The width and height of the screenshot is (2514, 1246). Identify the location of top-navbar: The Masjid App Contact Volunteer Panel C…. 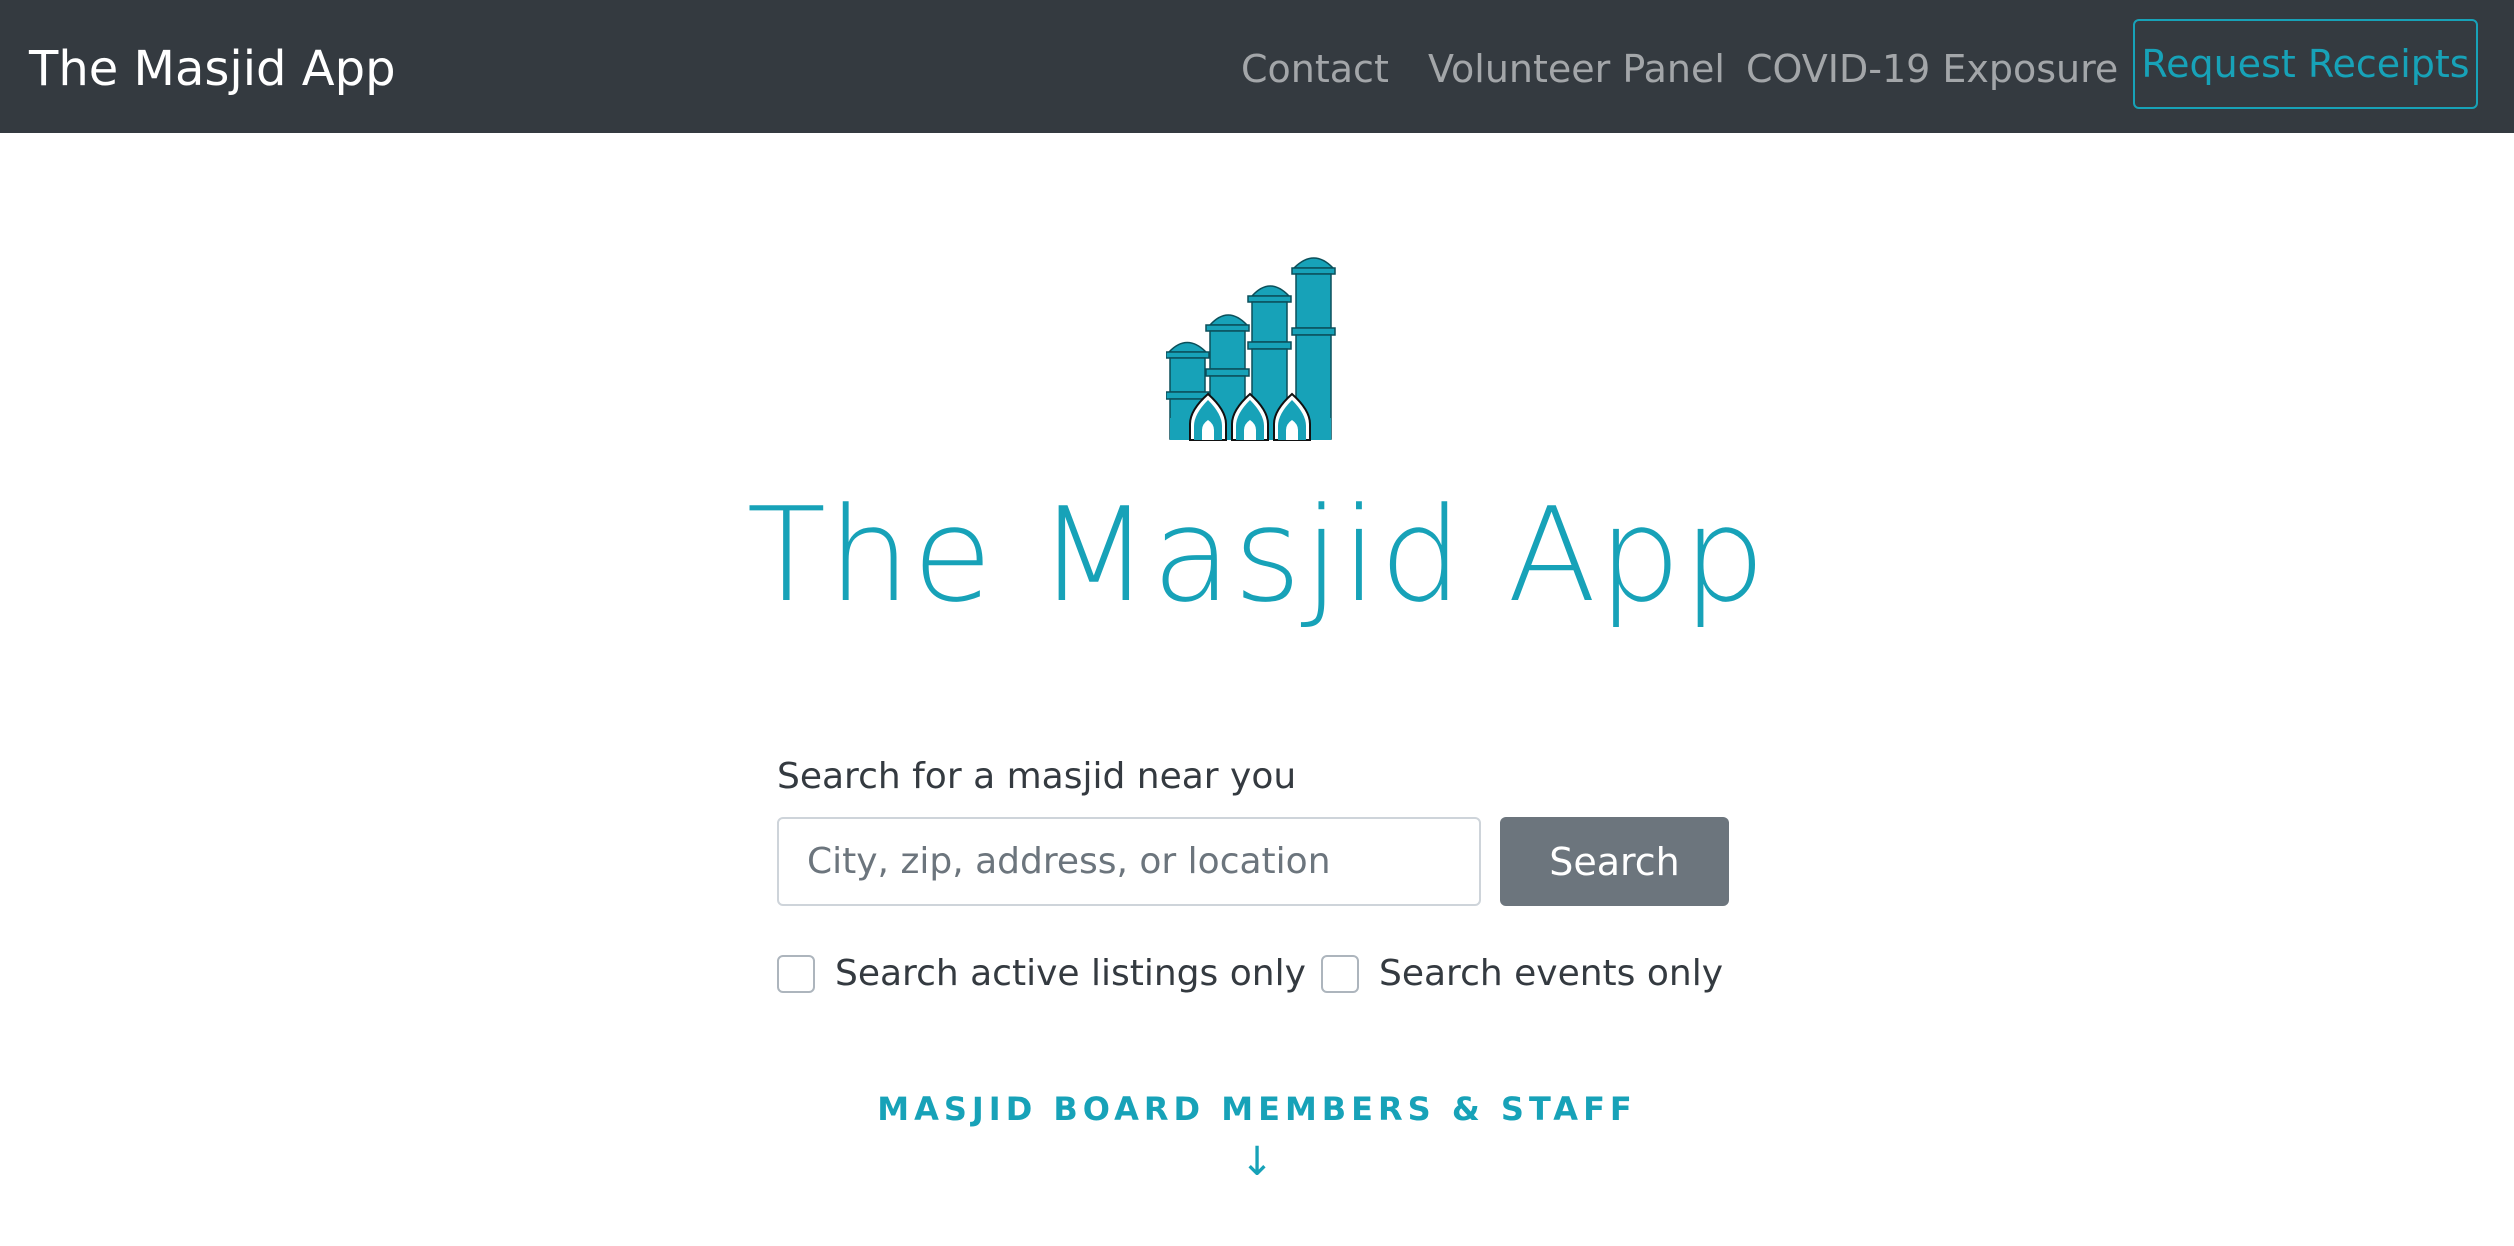
(1257, 66).